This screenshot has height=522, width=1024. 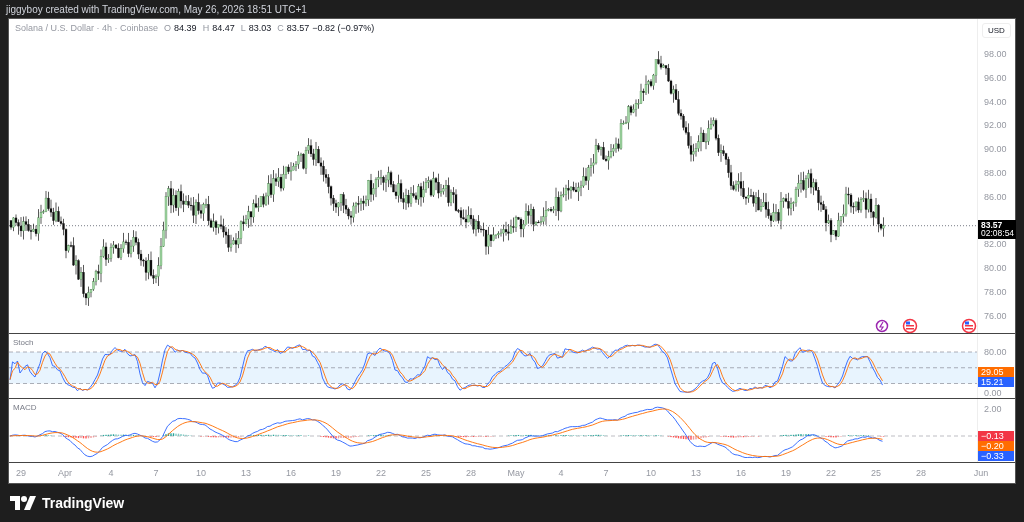 I want to click on ohlc-label: C, so click(x=280, y=28).